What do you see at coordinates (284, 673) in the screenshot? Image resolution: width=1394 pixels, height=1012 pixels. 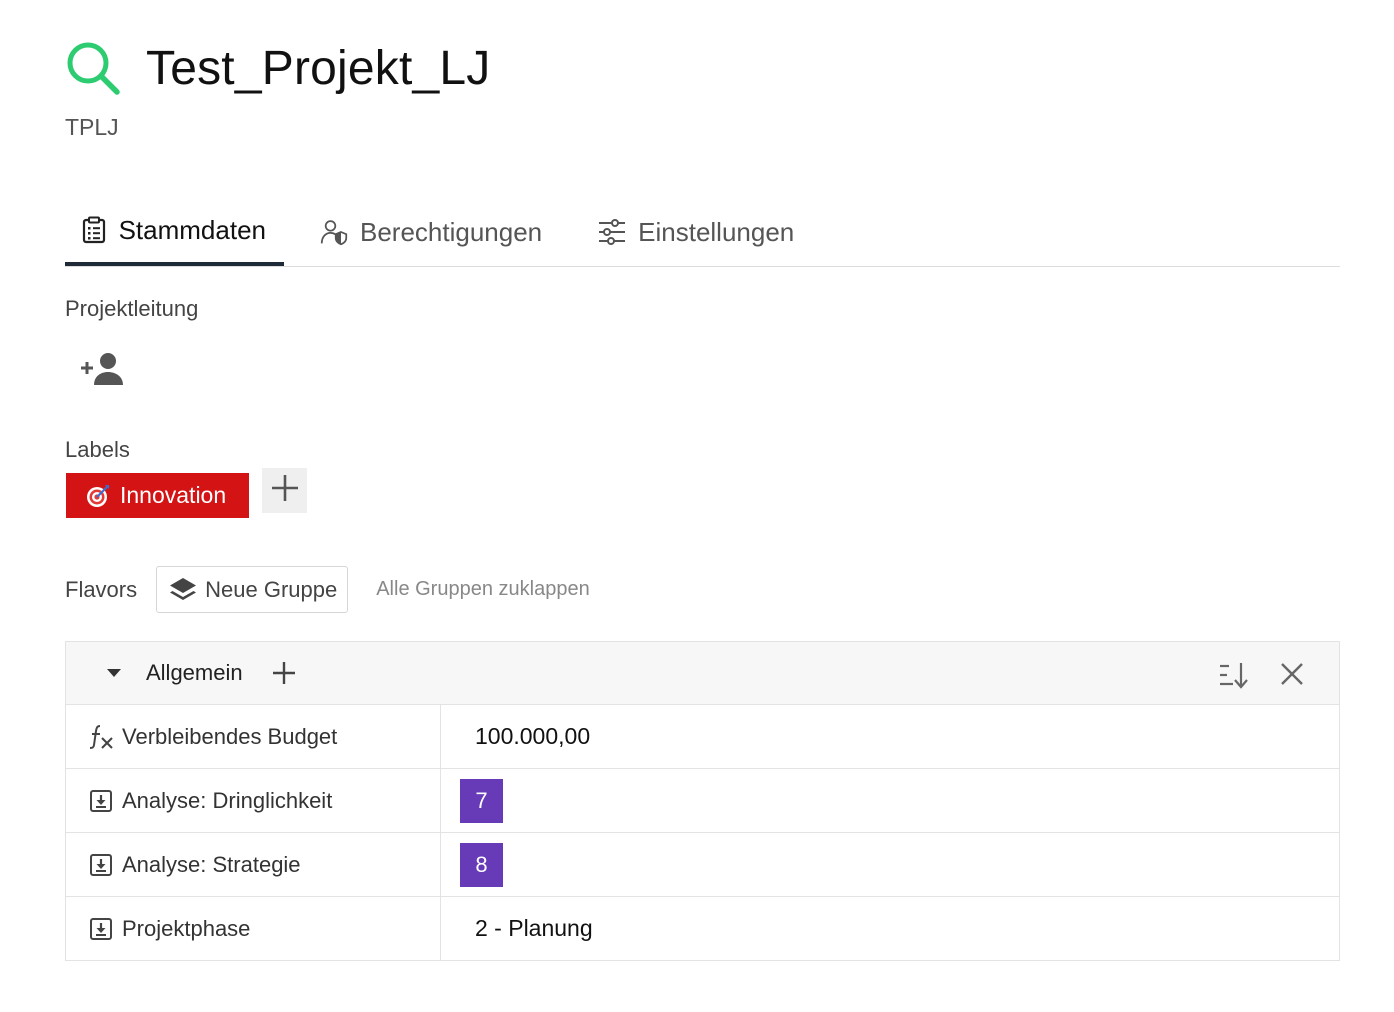 I see `add-field-icon` at bounding box center [284, 673].